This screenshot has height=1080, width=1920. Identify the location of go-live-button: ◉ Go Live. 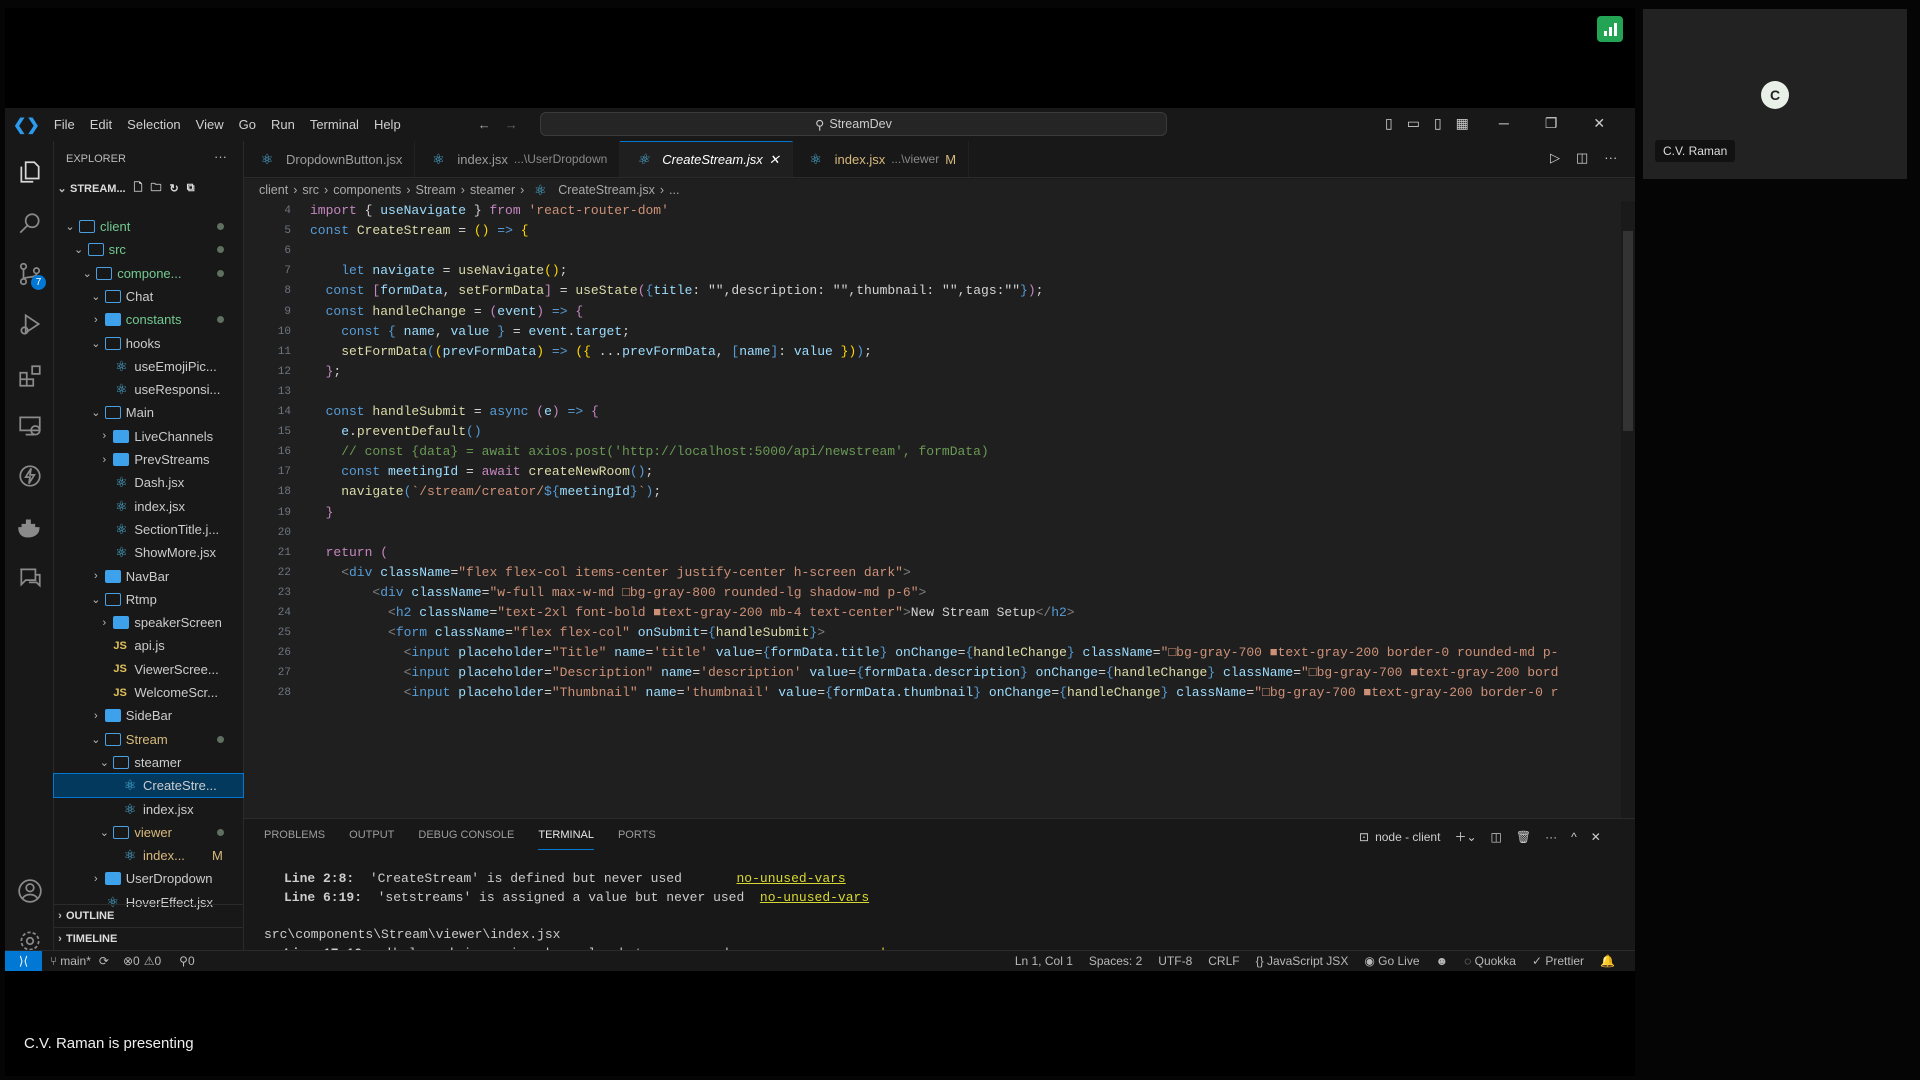
(1391, 961).